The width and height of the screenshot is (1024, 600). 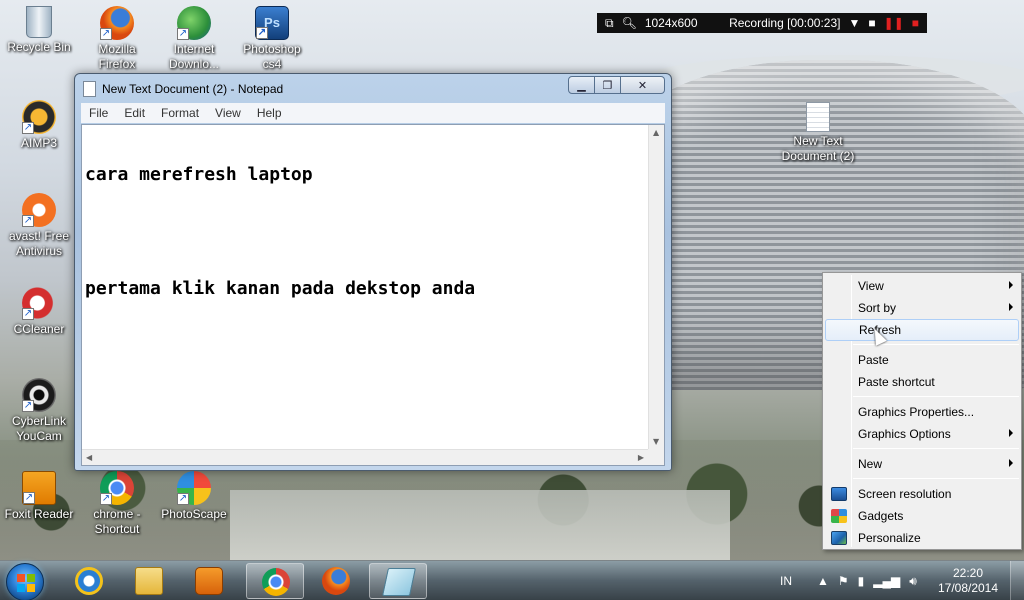 I want to click on desktop-icon-photoscape: ↗ PhotoScape, so click(x=194, y=496).